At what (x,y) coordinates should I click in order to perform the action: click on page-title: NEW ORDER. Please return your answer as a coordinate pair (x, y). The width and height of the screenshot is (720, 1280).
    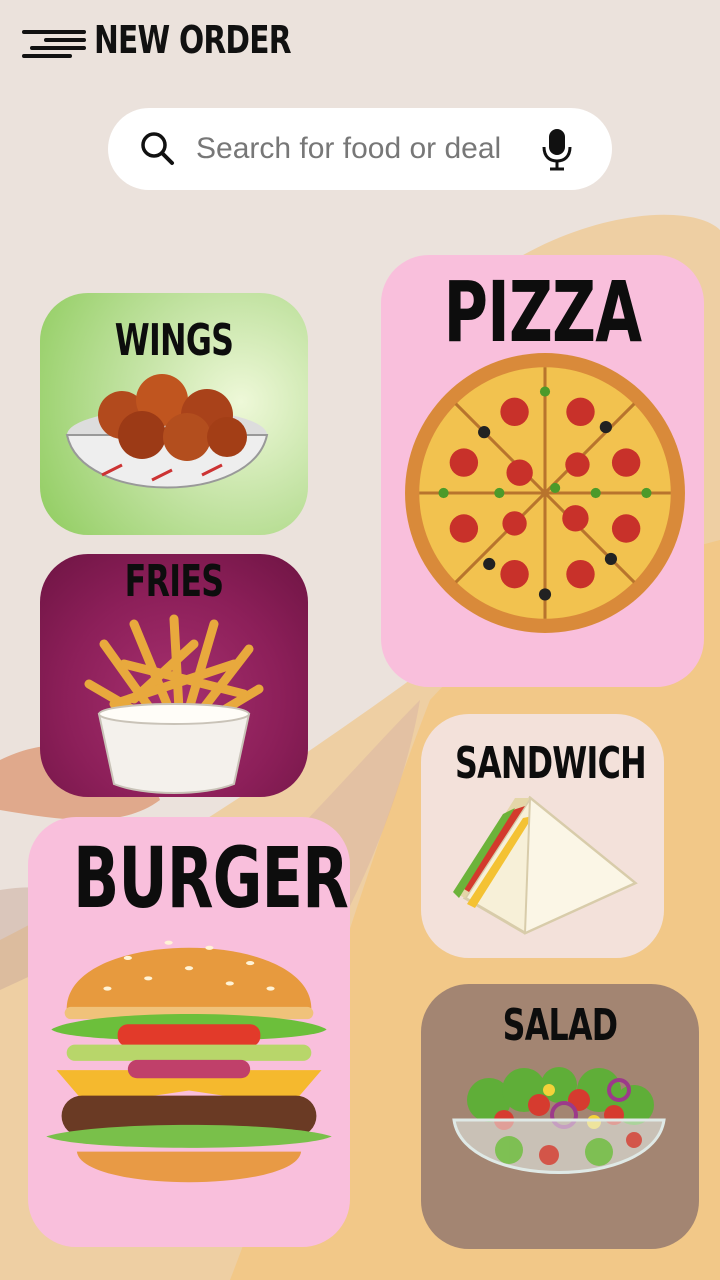
    Looking at the image, I should click on (193, 40).